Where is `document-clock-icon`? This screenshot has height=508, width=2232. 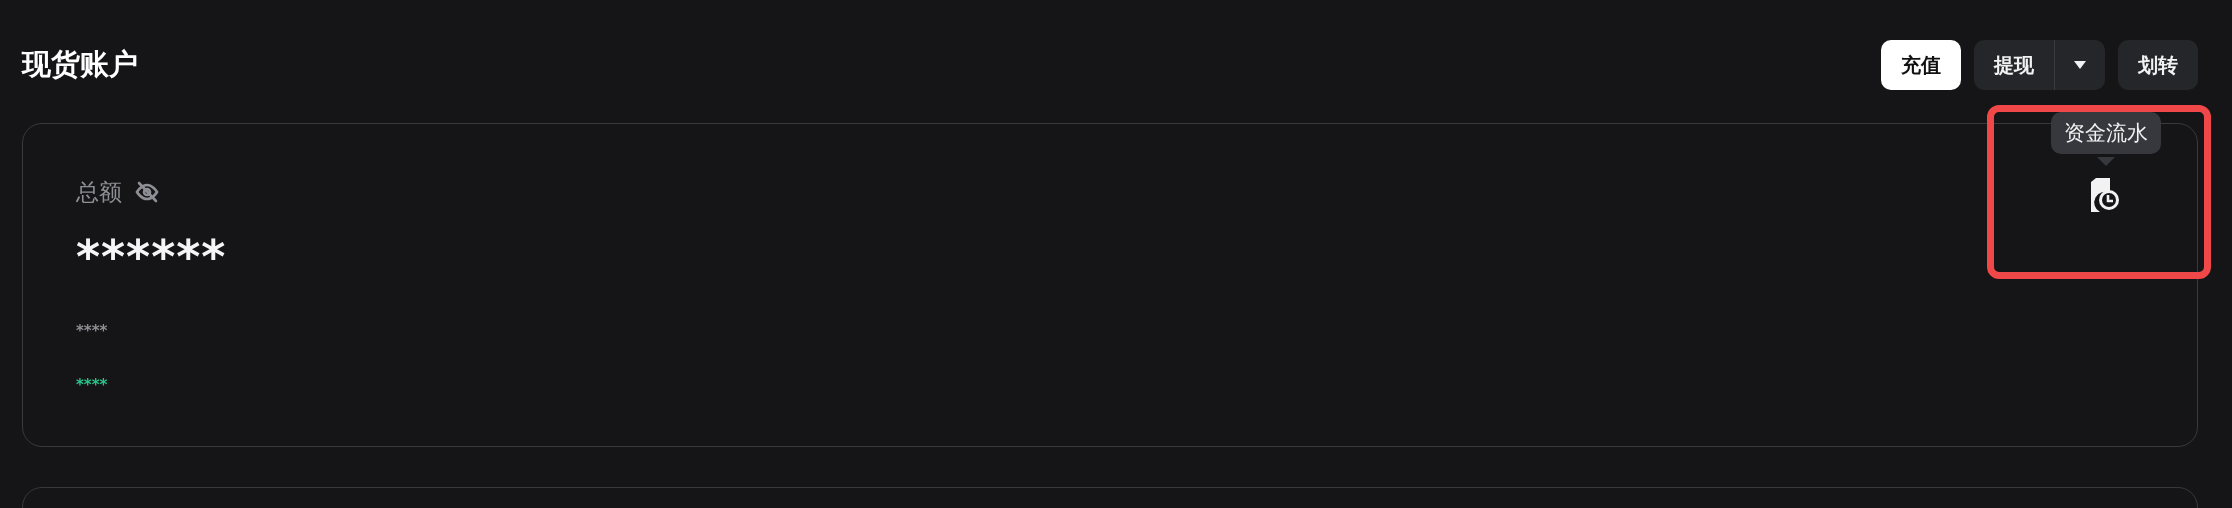 document-clock-icon is located at coordinates (2105, 195).